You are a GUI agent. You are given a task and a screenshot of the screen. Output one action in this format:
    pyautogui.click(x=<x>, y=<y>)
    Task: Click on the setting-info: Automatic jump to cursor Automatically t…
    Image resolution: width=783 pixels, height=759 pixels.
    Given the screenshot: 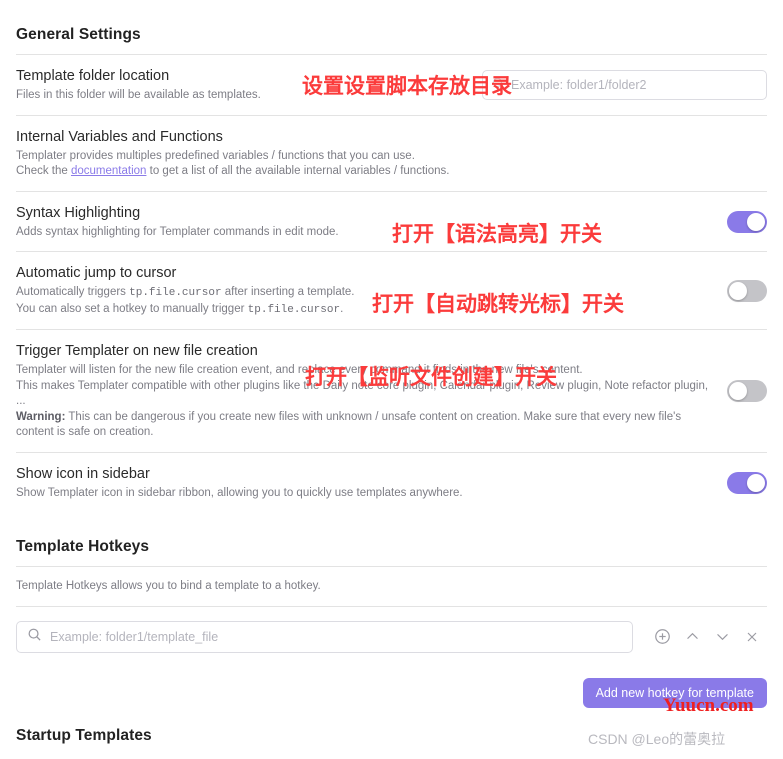 What is the action you would take?
    pyautogui.click(x=365, y=291)
    